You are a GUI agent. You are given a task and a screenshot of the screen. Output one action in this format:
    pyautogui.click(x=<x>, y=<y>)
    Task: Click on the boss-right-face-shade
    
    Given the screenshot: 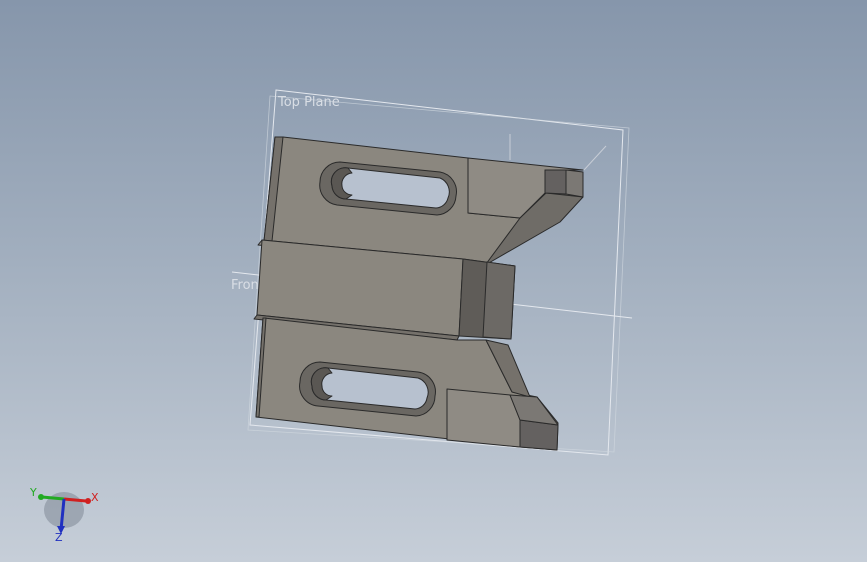 What is the action you would take?
    pyautogui.click(x=499, y=300)
    